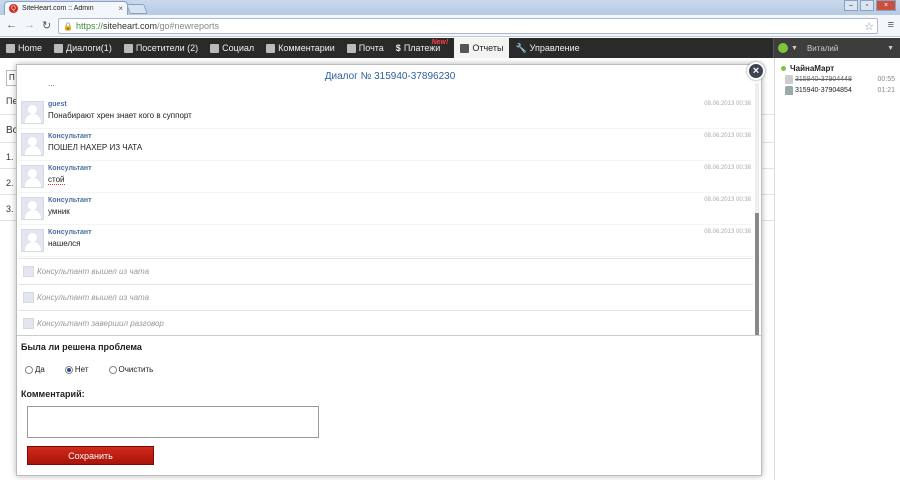 This screenshot has width=900, height=480. Describe the element at coordinates (120, 115) in the screenshot. I see `message-text: Понабирают хрен знает кого в суппорт` at that location.